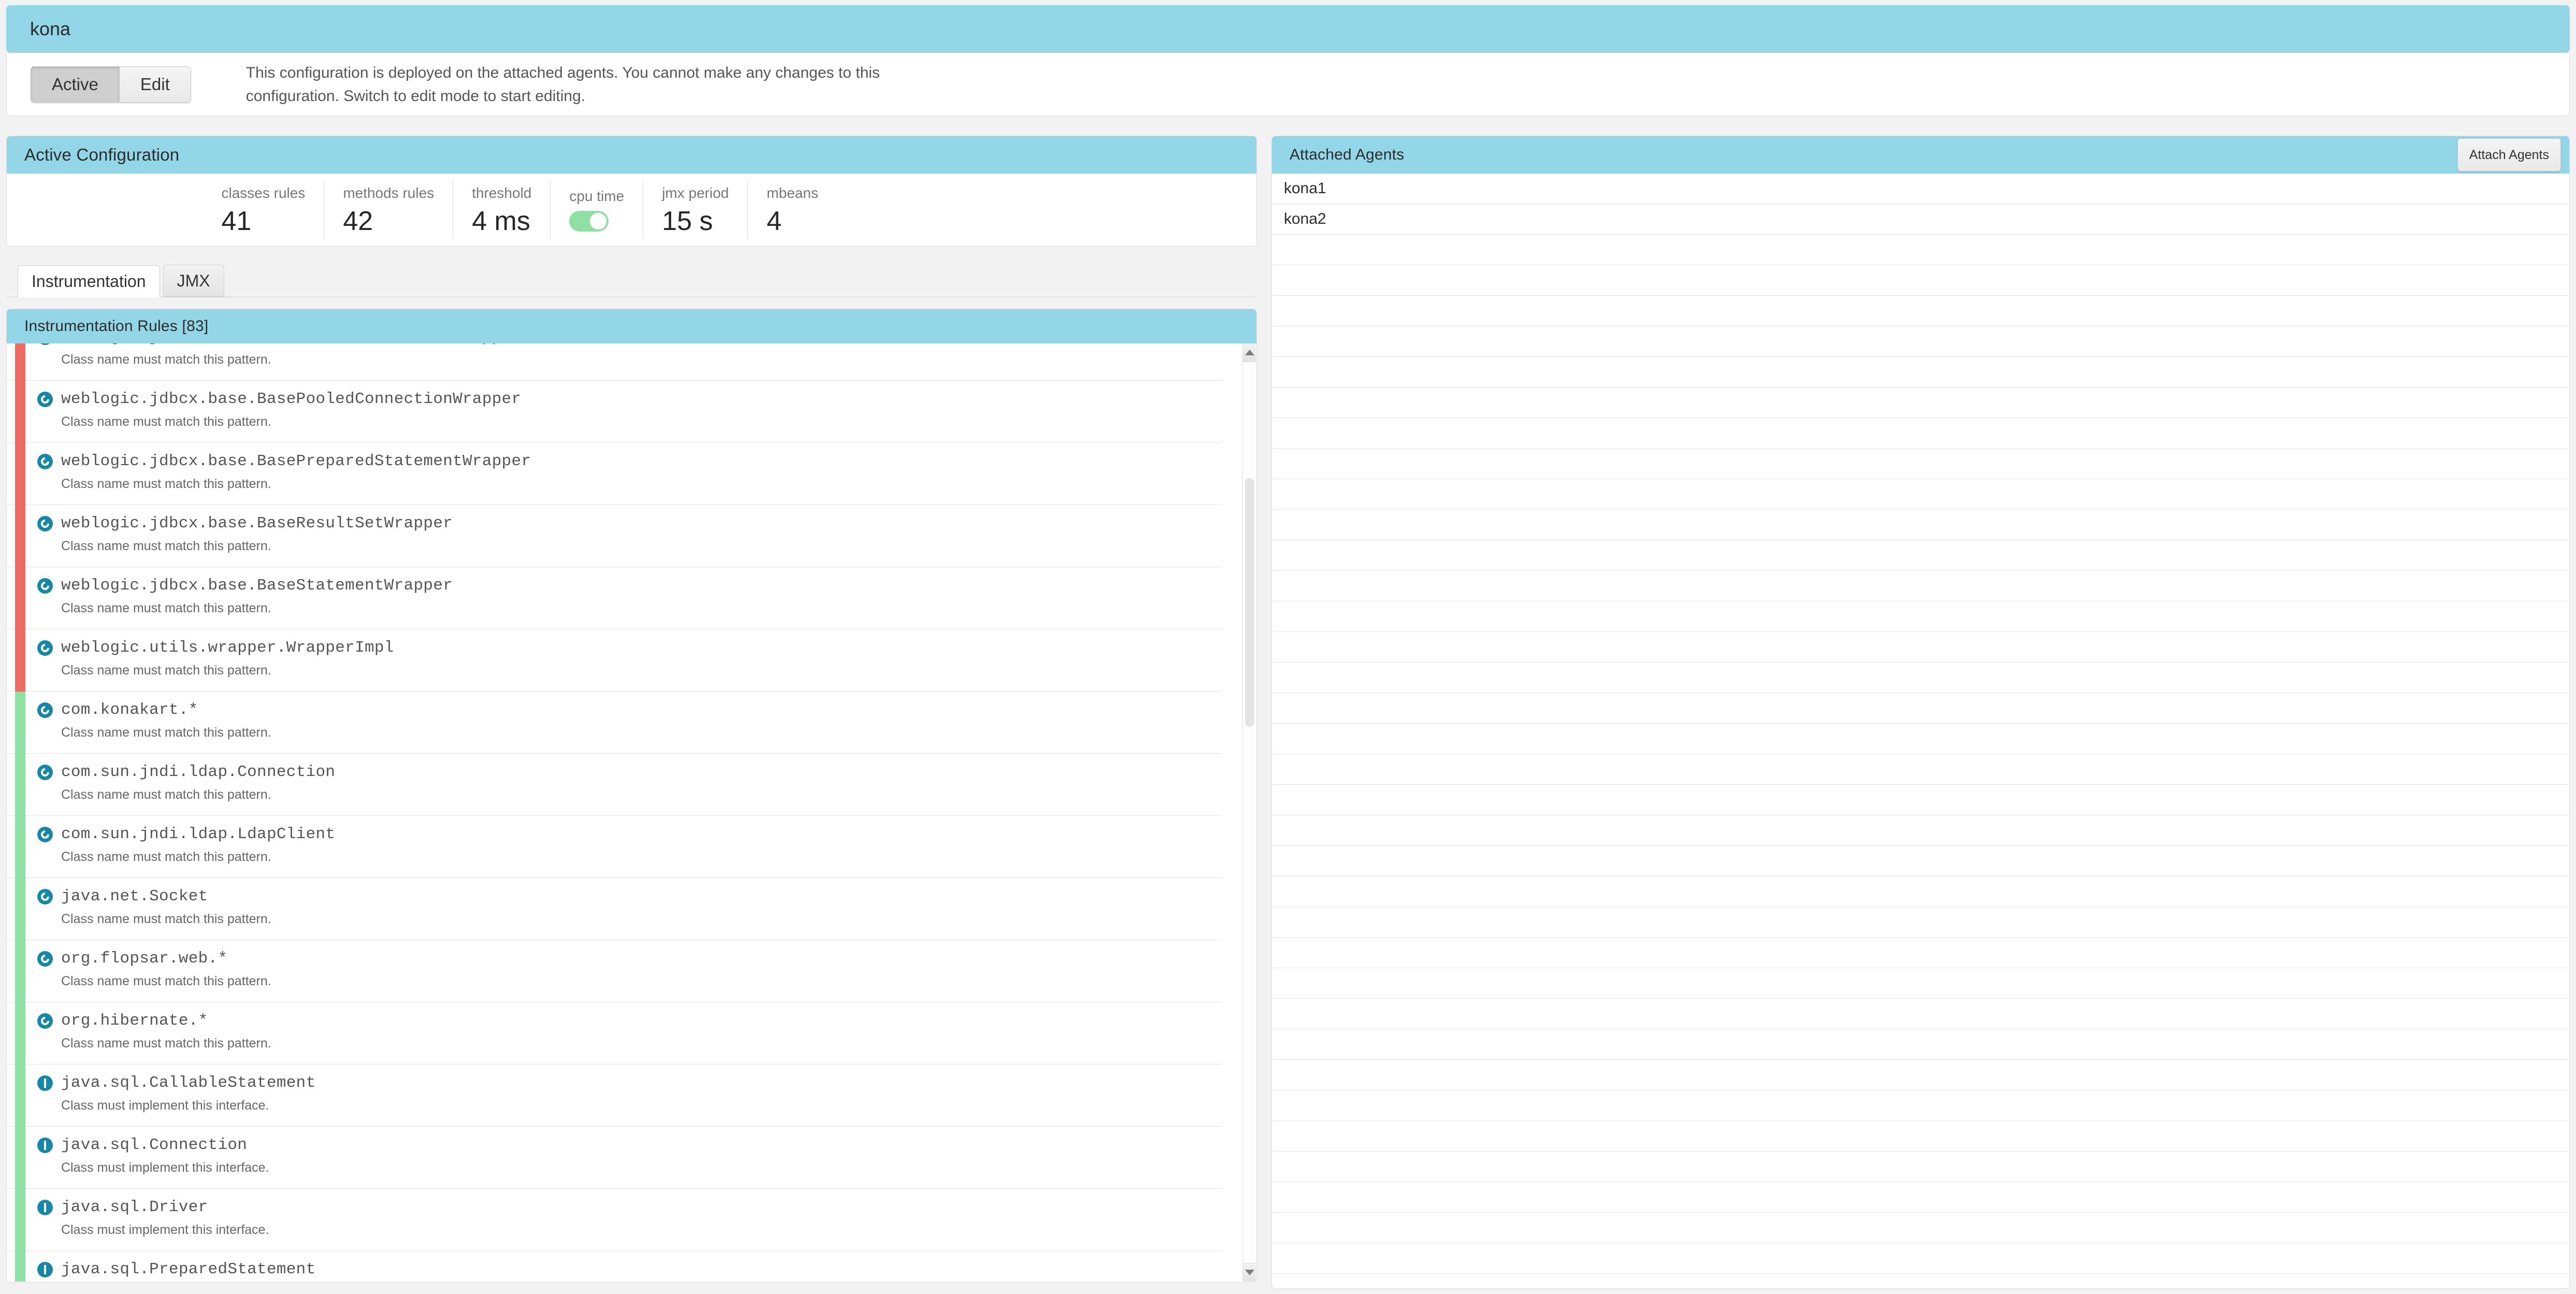 The height and width of the screenshot is (1294, 2576). Describe the element at coordinates (629, 1021) in the screenshot. I see `rule-title-row: org.hibernate.*` at that location.